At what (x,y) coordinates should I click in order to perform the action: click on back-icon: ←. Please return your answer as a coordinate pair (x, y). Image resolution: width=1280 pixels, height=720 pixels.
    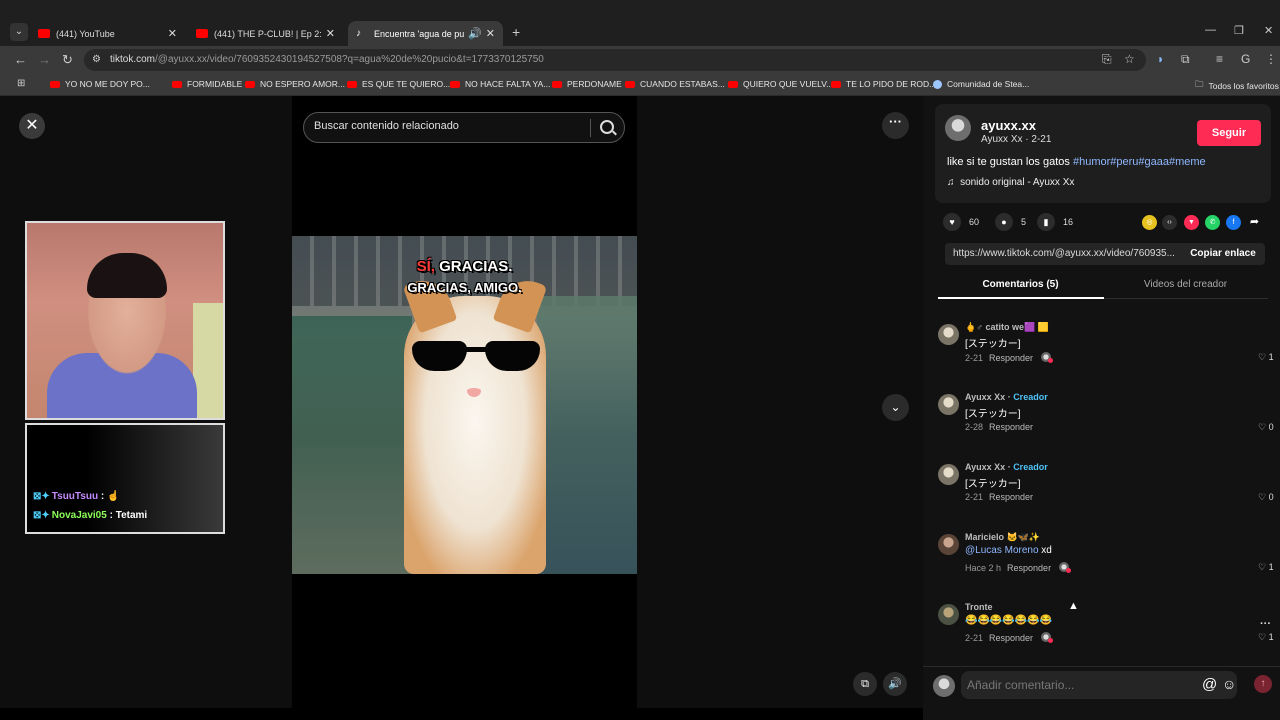
    Looking at the image, I should click on (20, 59).